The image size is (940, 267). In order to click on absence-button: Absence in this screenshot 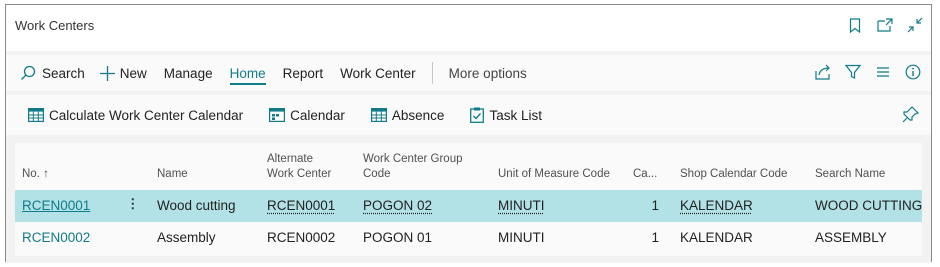, I will do `click(407, 115)`.